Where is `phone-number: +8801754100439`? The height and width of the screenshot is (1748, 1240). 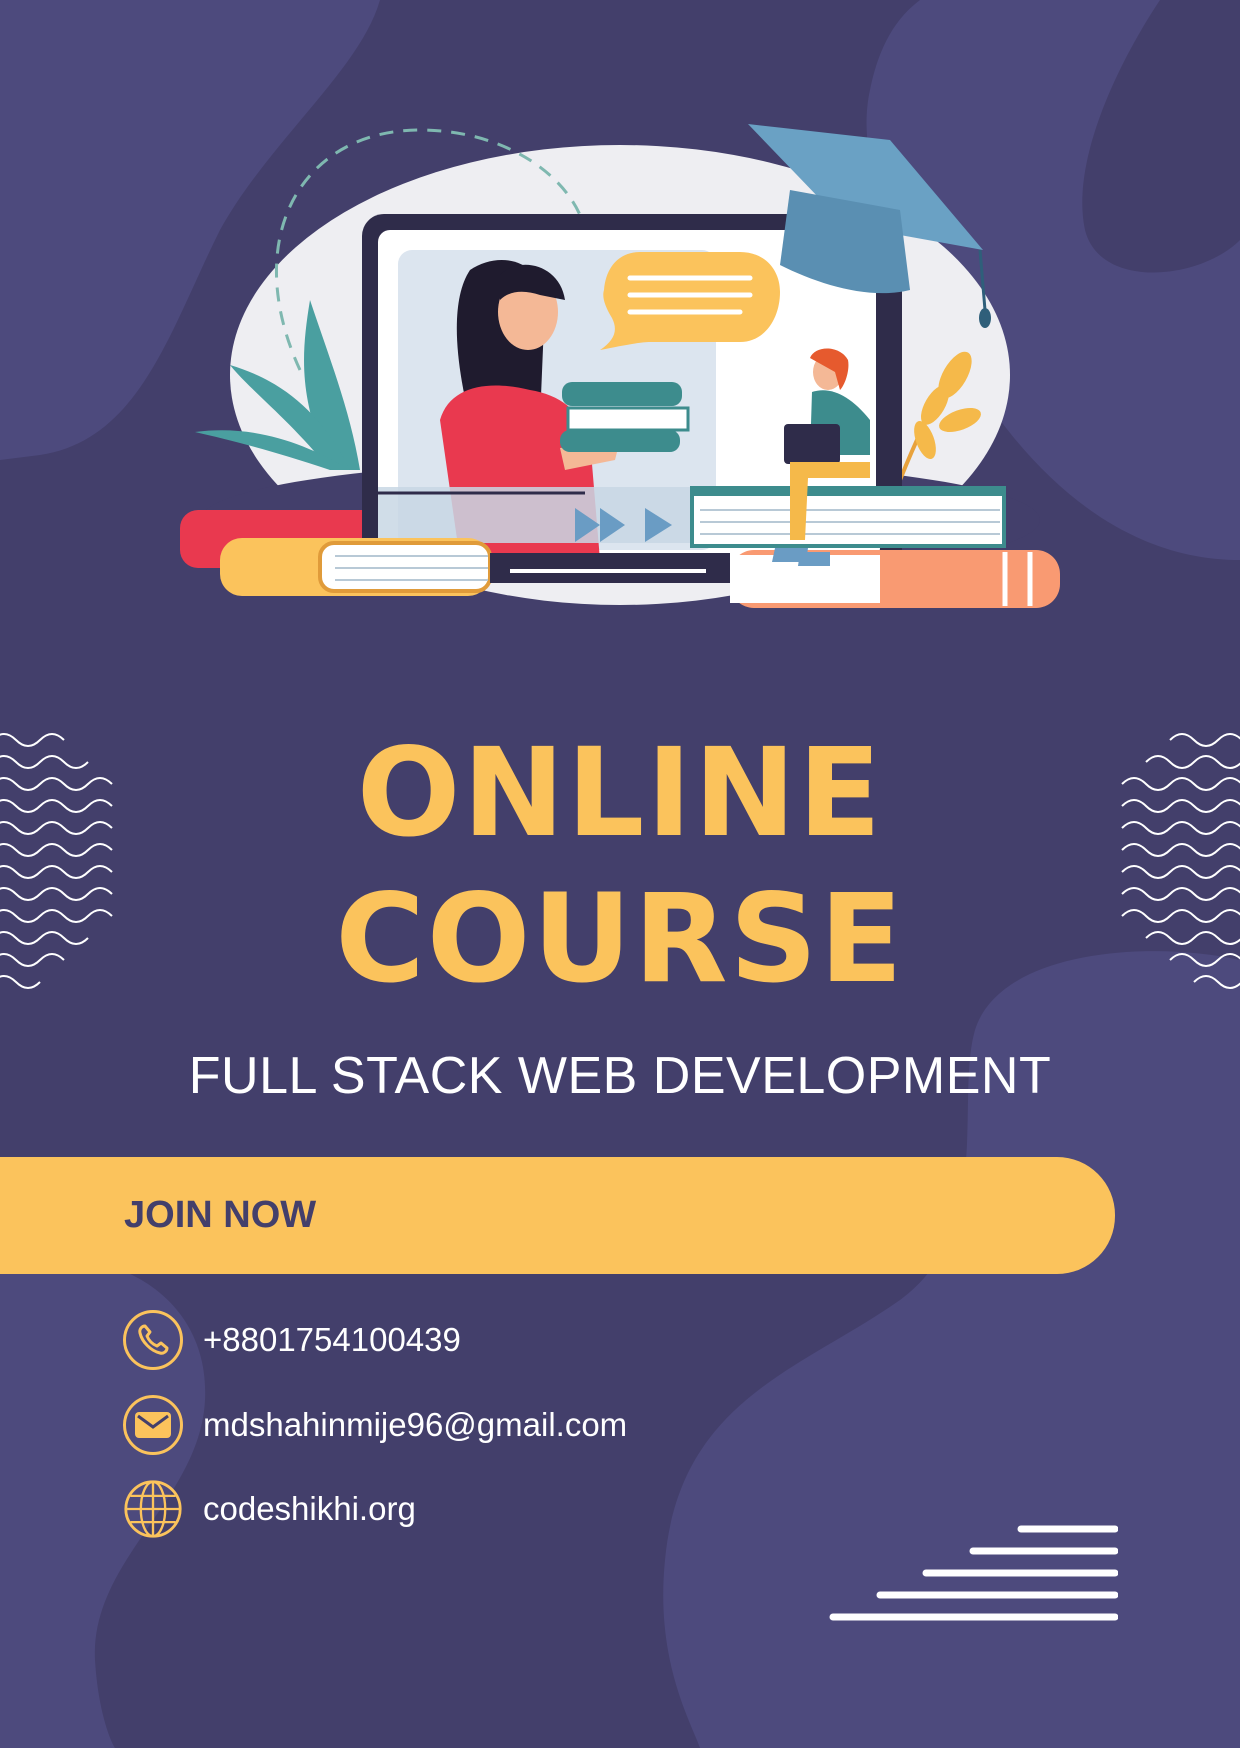 phone-number: +8801754100439 is located at coordinates (332, 1339).